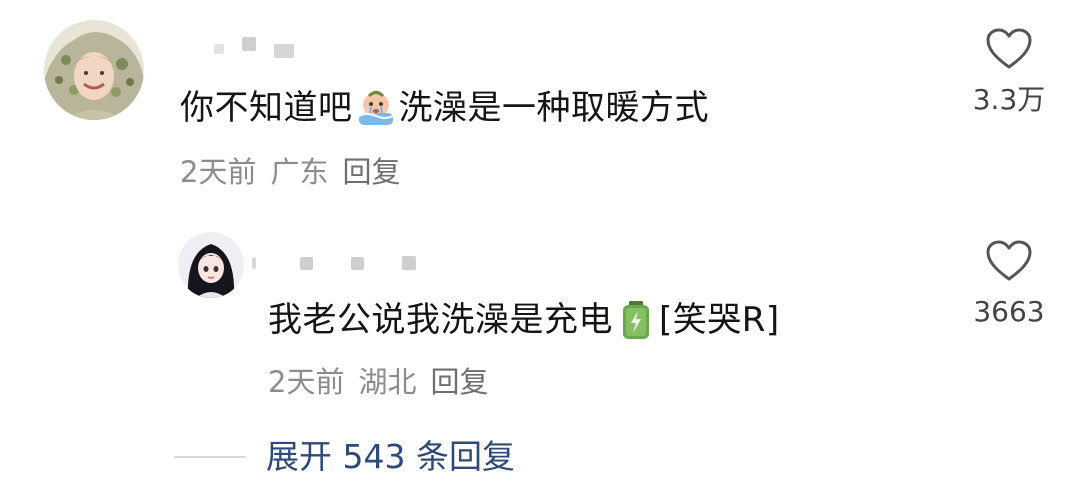 The height and width of the screenshot is (499, 1080). I want to click on like-count: 3.3万, so click(1009, 99).